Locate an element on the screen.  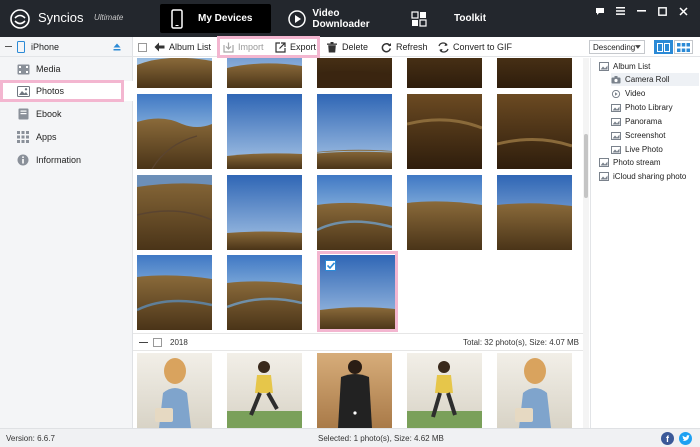
eject-icon is located at coordinates (117, 47).